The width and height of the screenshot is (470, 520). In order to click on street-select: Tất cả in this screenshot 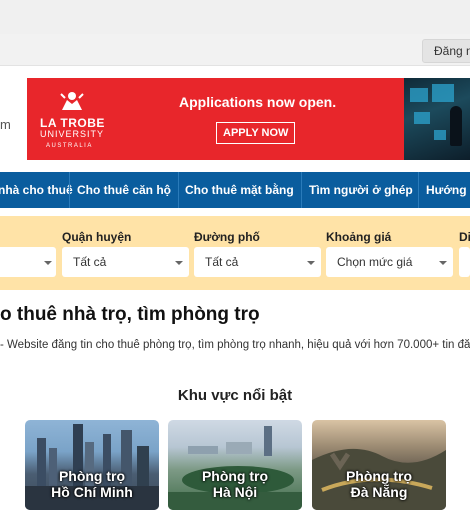, I will do `click(257, 262)`.